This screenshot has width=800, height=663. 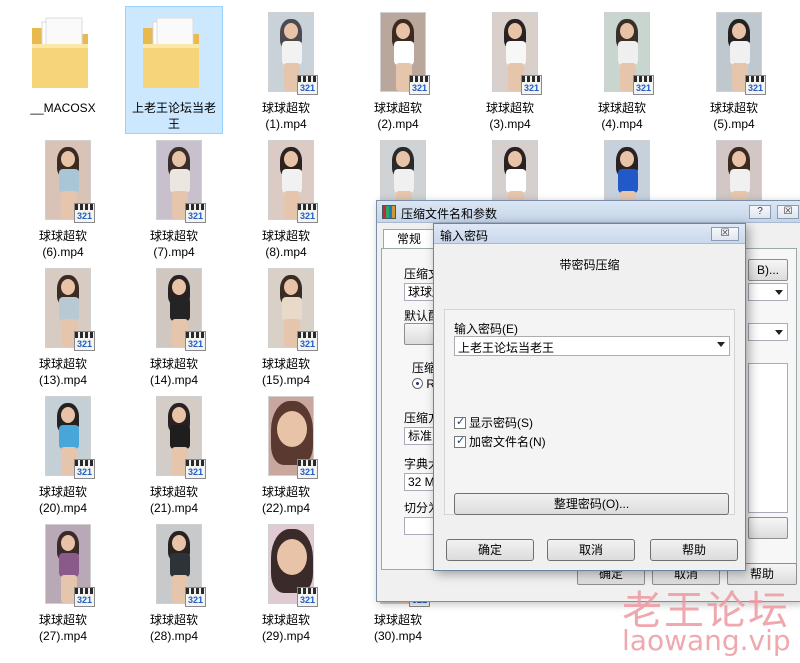 I want to click on set-password-button, so click(x=768, y=528).